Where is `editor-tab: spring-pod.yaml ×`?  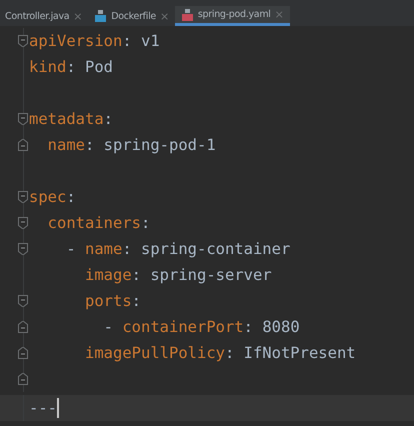
editor-tab: spring-pod.yaml × is located at coordinates (232, 16).